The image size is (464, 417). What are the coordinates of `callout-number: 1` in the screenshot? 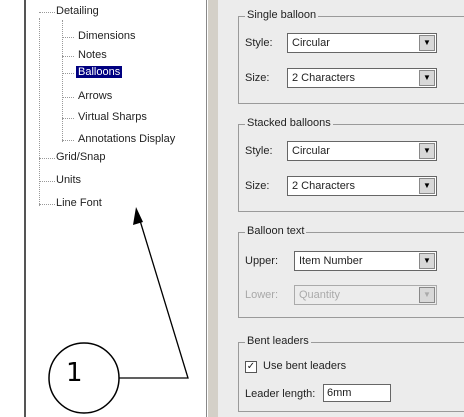 It's located at (74, 373).